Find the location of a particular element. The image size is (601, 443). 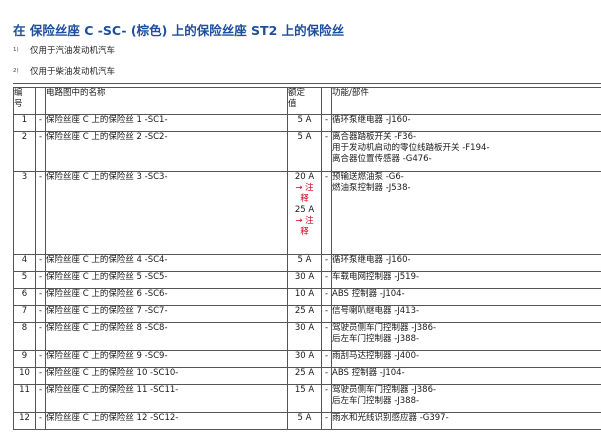

fuse-name: 保险丝座 C 上的保险丝 10 -SC10- is located at coordinates (166, 376).